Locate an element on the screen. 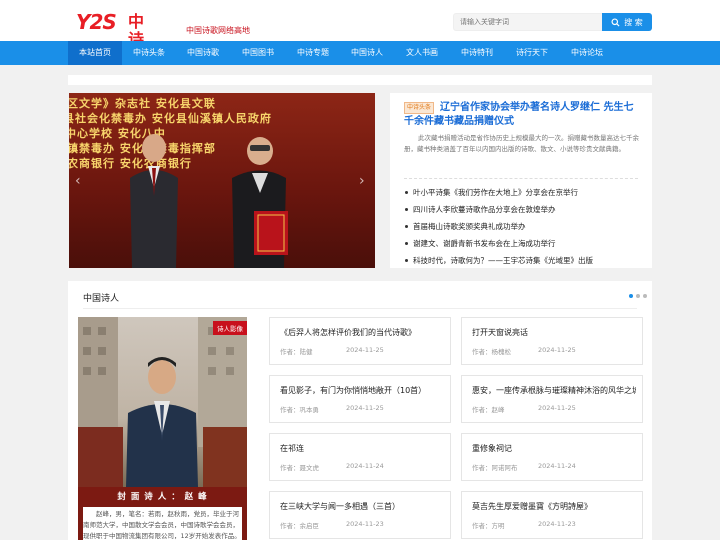 This screenshot has width=720, height=540. article-card: 重修象祠记 作者：阿诺阿布 2024-11-24 is located at coordinates (552, 457).